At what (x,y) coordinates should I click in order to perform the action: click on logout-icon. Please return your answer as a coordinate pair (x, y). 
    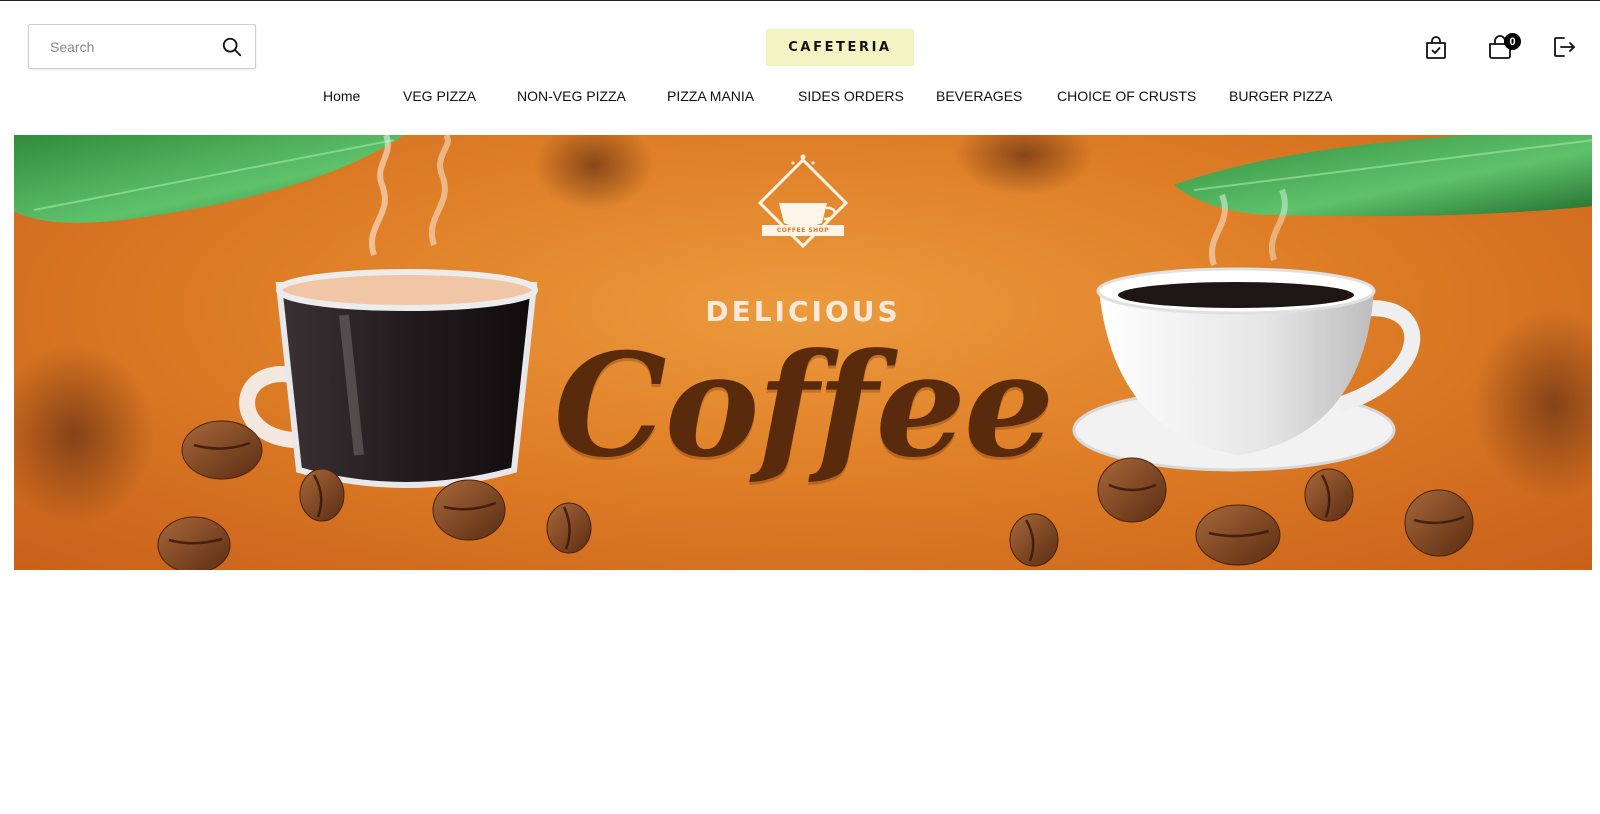
    Looking at the image, I should click on (1564, 47).